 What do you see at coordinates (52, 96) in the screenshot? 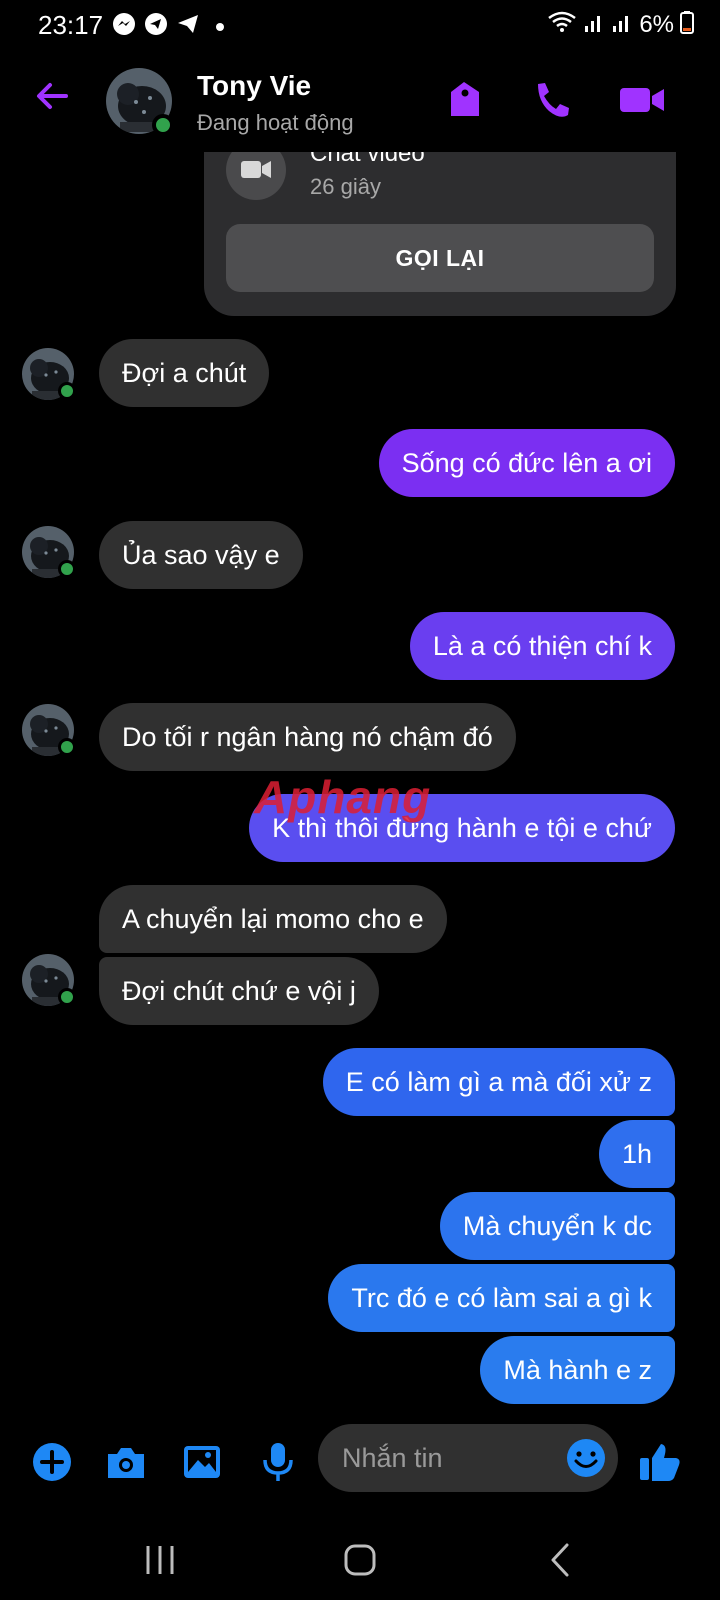
I see `back-arrow-icon` at bounding box center [52, 96].